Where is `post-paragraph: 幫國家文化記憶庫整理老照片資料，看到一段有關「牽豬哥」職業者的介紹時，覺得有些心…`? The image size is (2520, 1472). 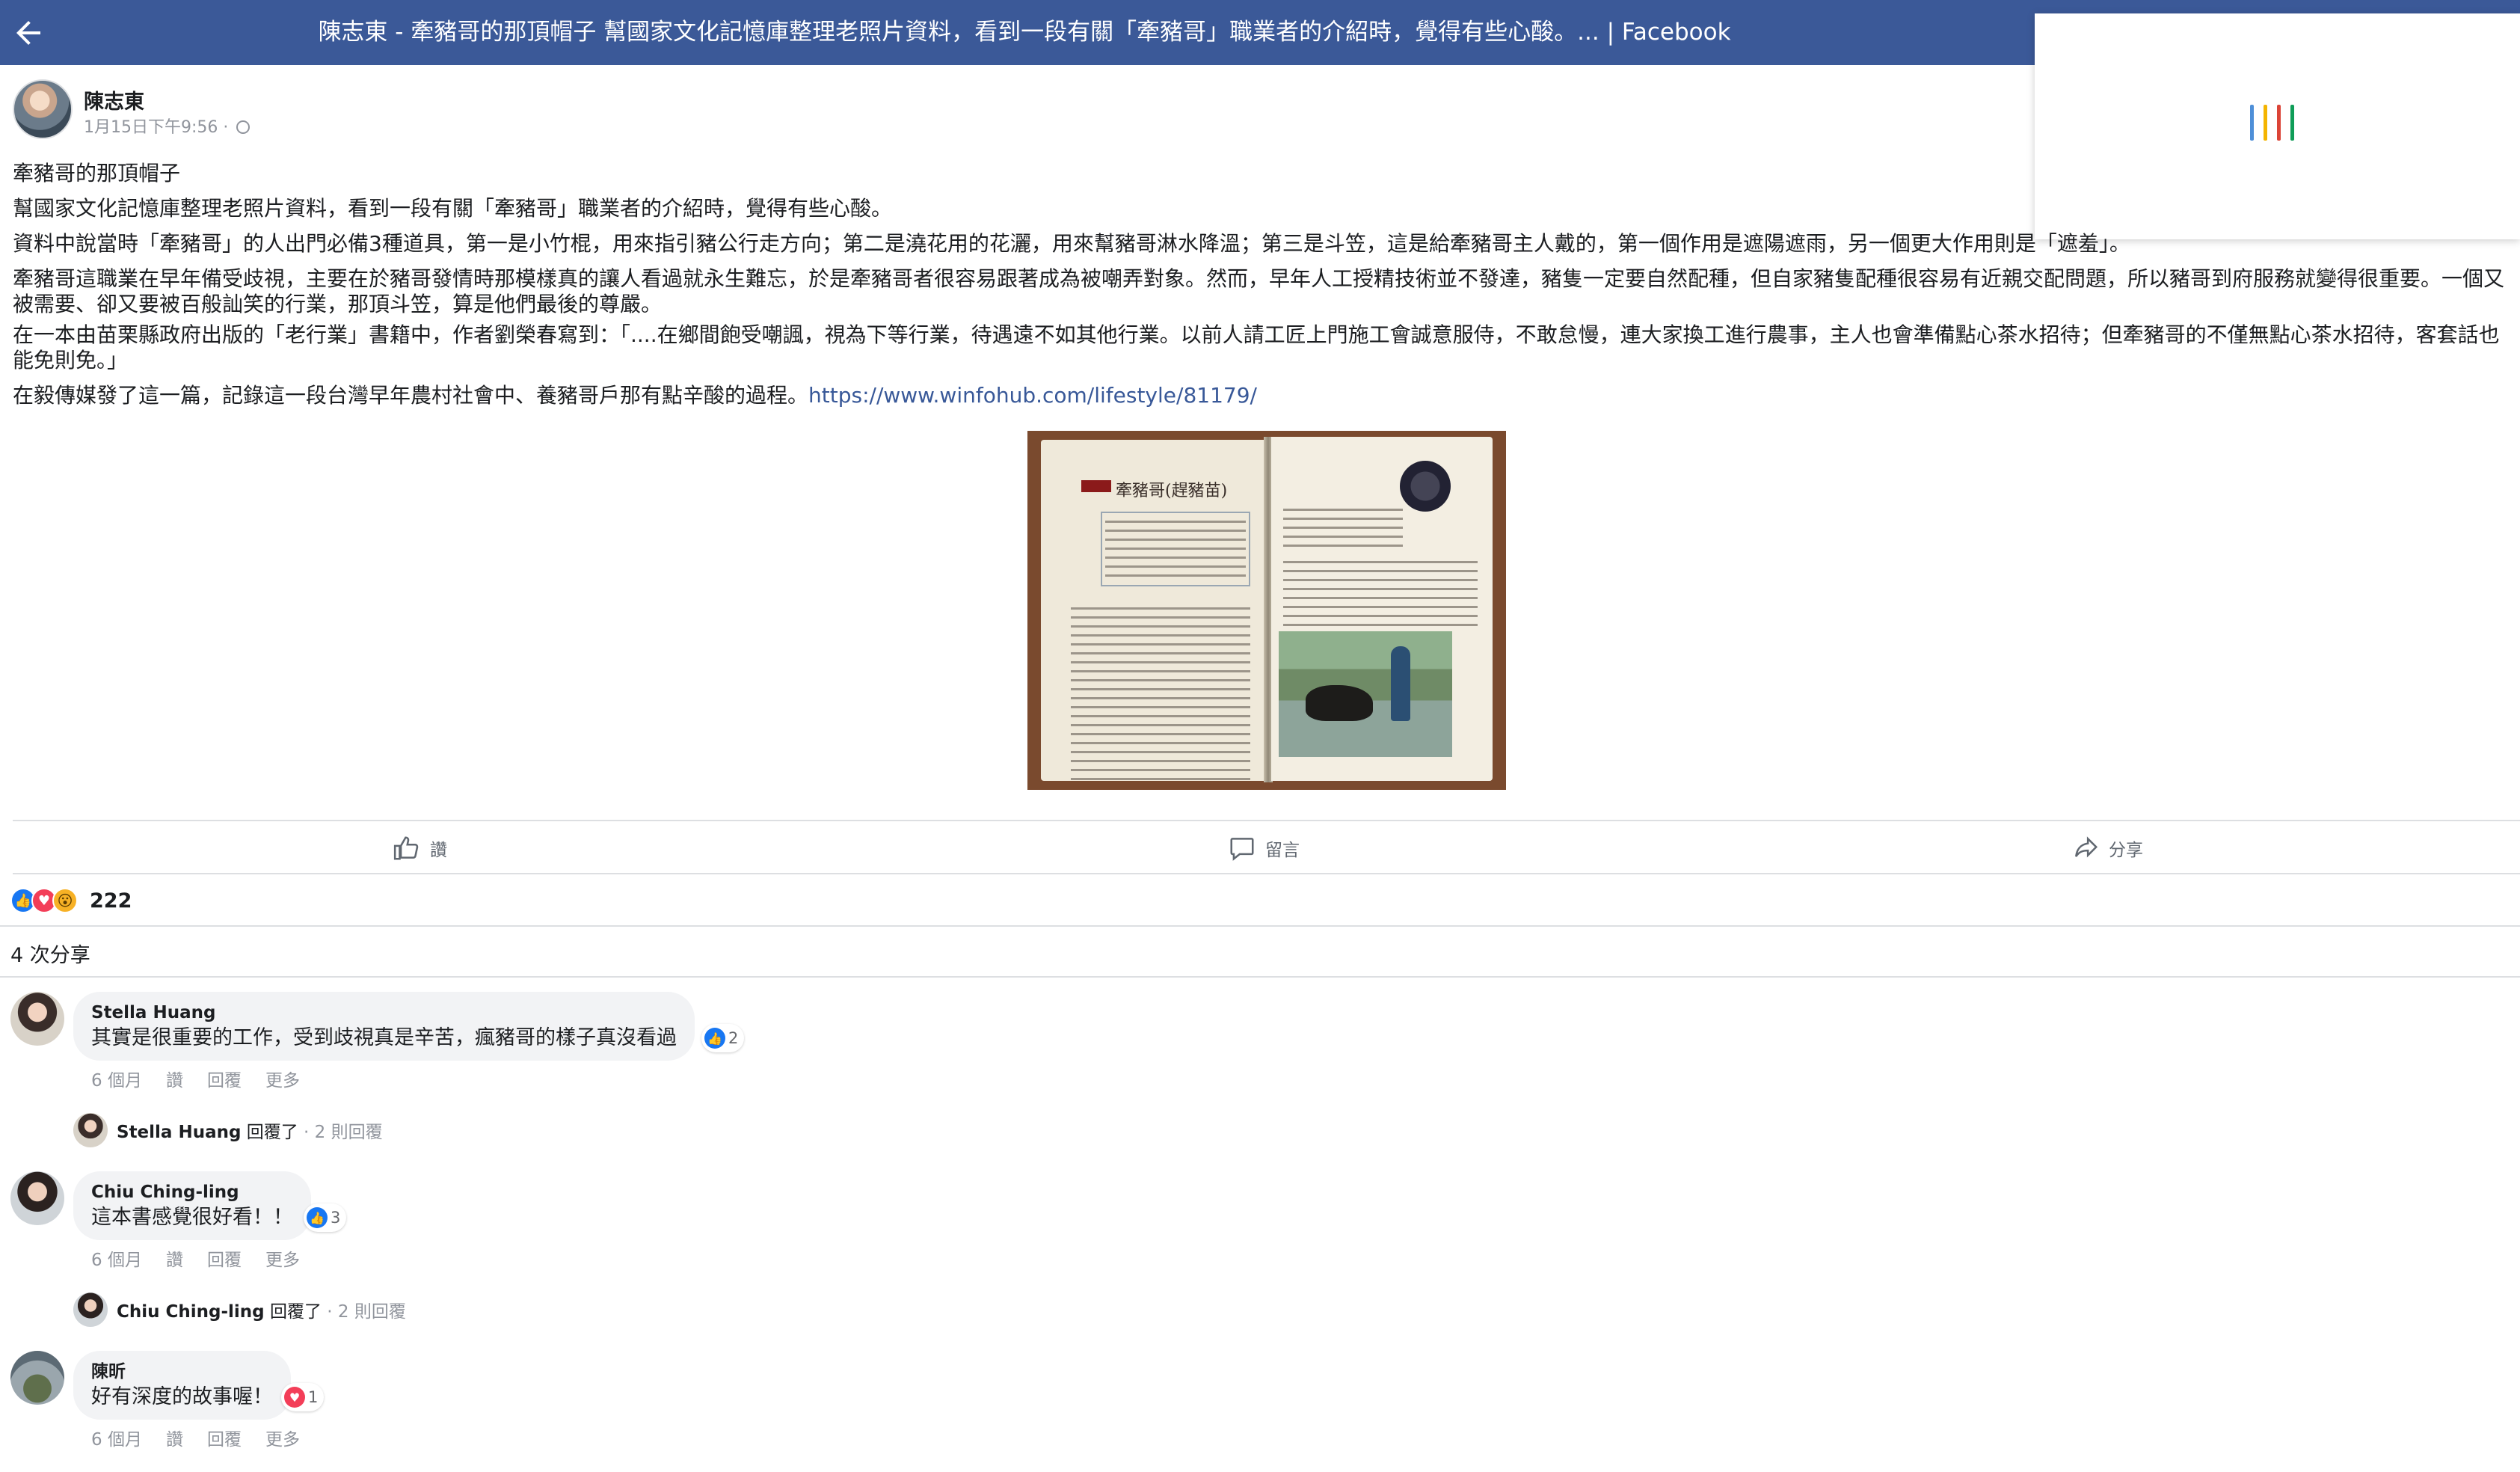 post-paragraph: 幫國家文化記憶庫整理老照片資料，看到一段有關「牽豬哥」職業者的介紹時，覺得有些心… is located at coordinates (453, 208).